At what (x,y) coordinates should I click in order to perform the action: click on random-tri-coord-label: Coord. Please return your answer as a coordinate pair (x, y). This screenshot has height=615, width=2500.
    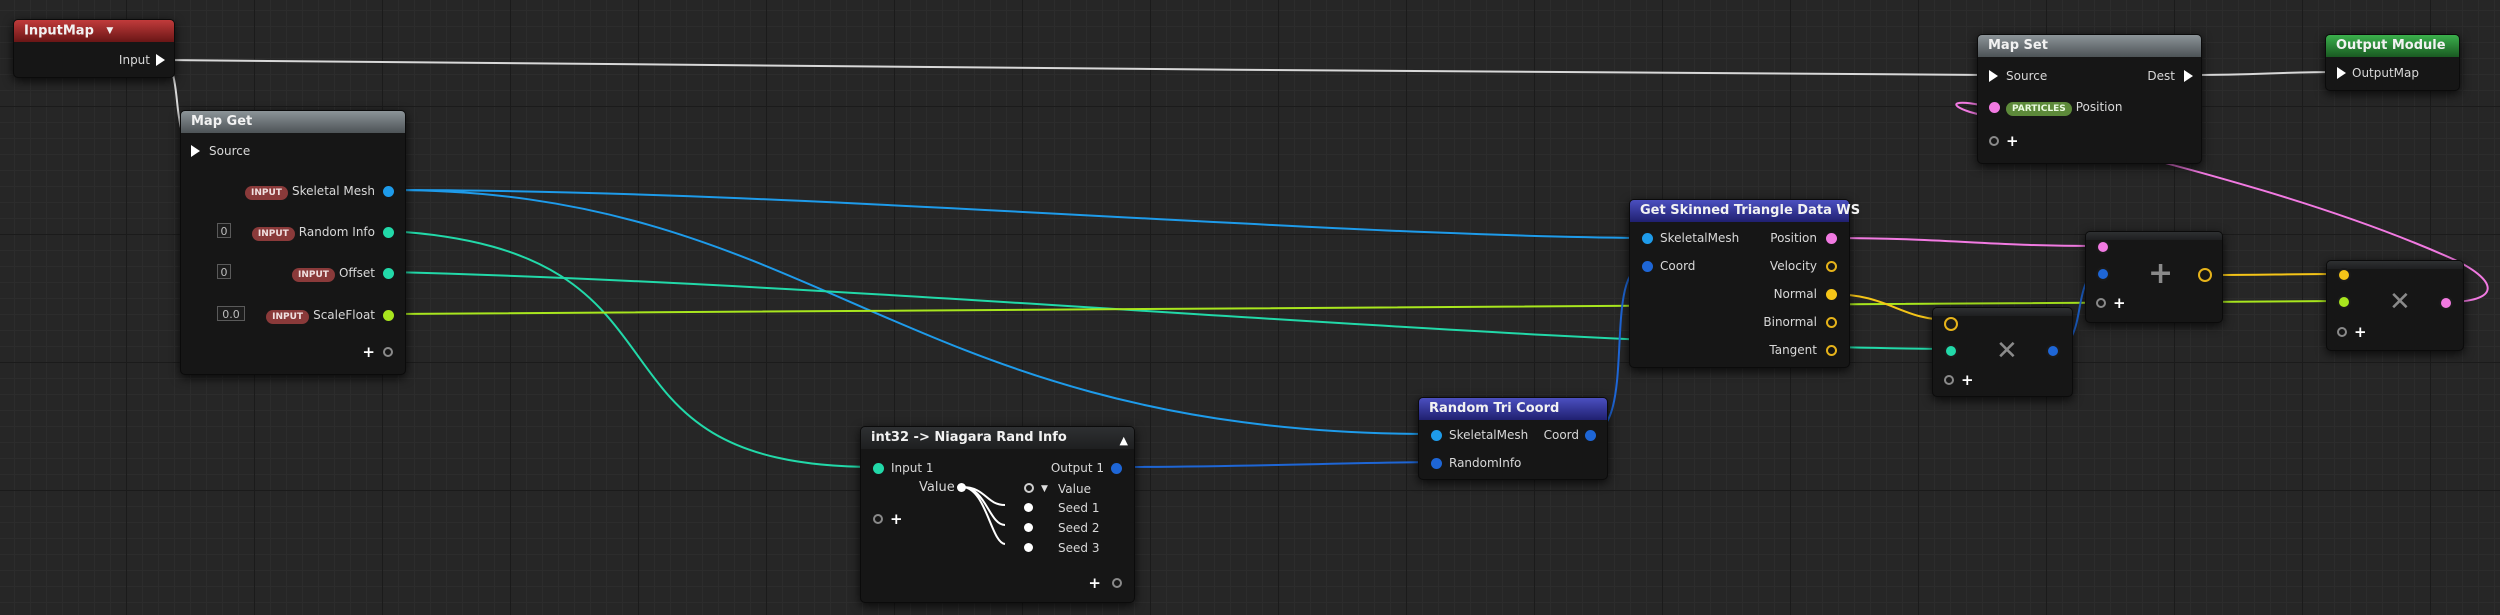
    Looking at the image, I should click on (1561, 435).